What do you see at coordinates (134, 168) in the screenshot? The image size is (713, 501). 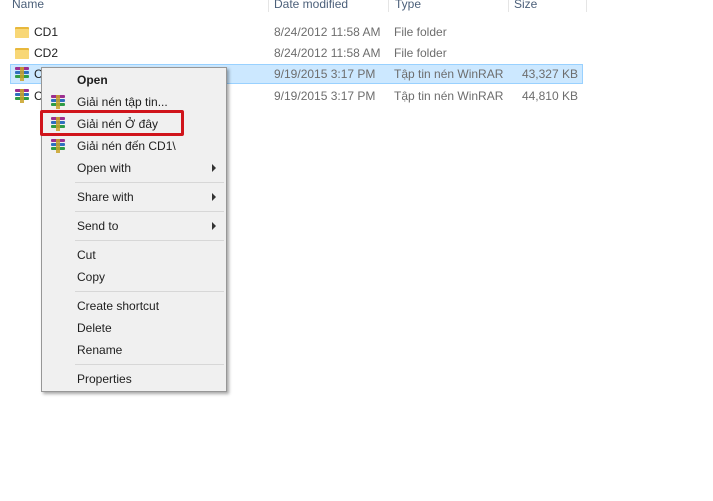 I see `menu-item-open-with: Open with` at bounding box center [134, 168].